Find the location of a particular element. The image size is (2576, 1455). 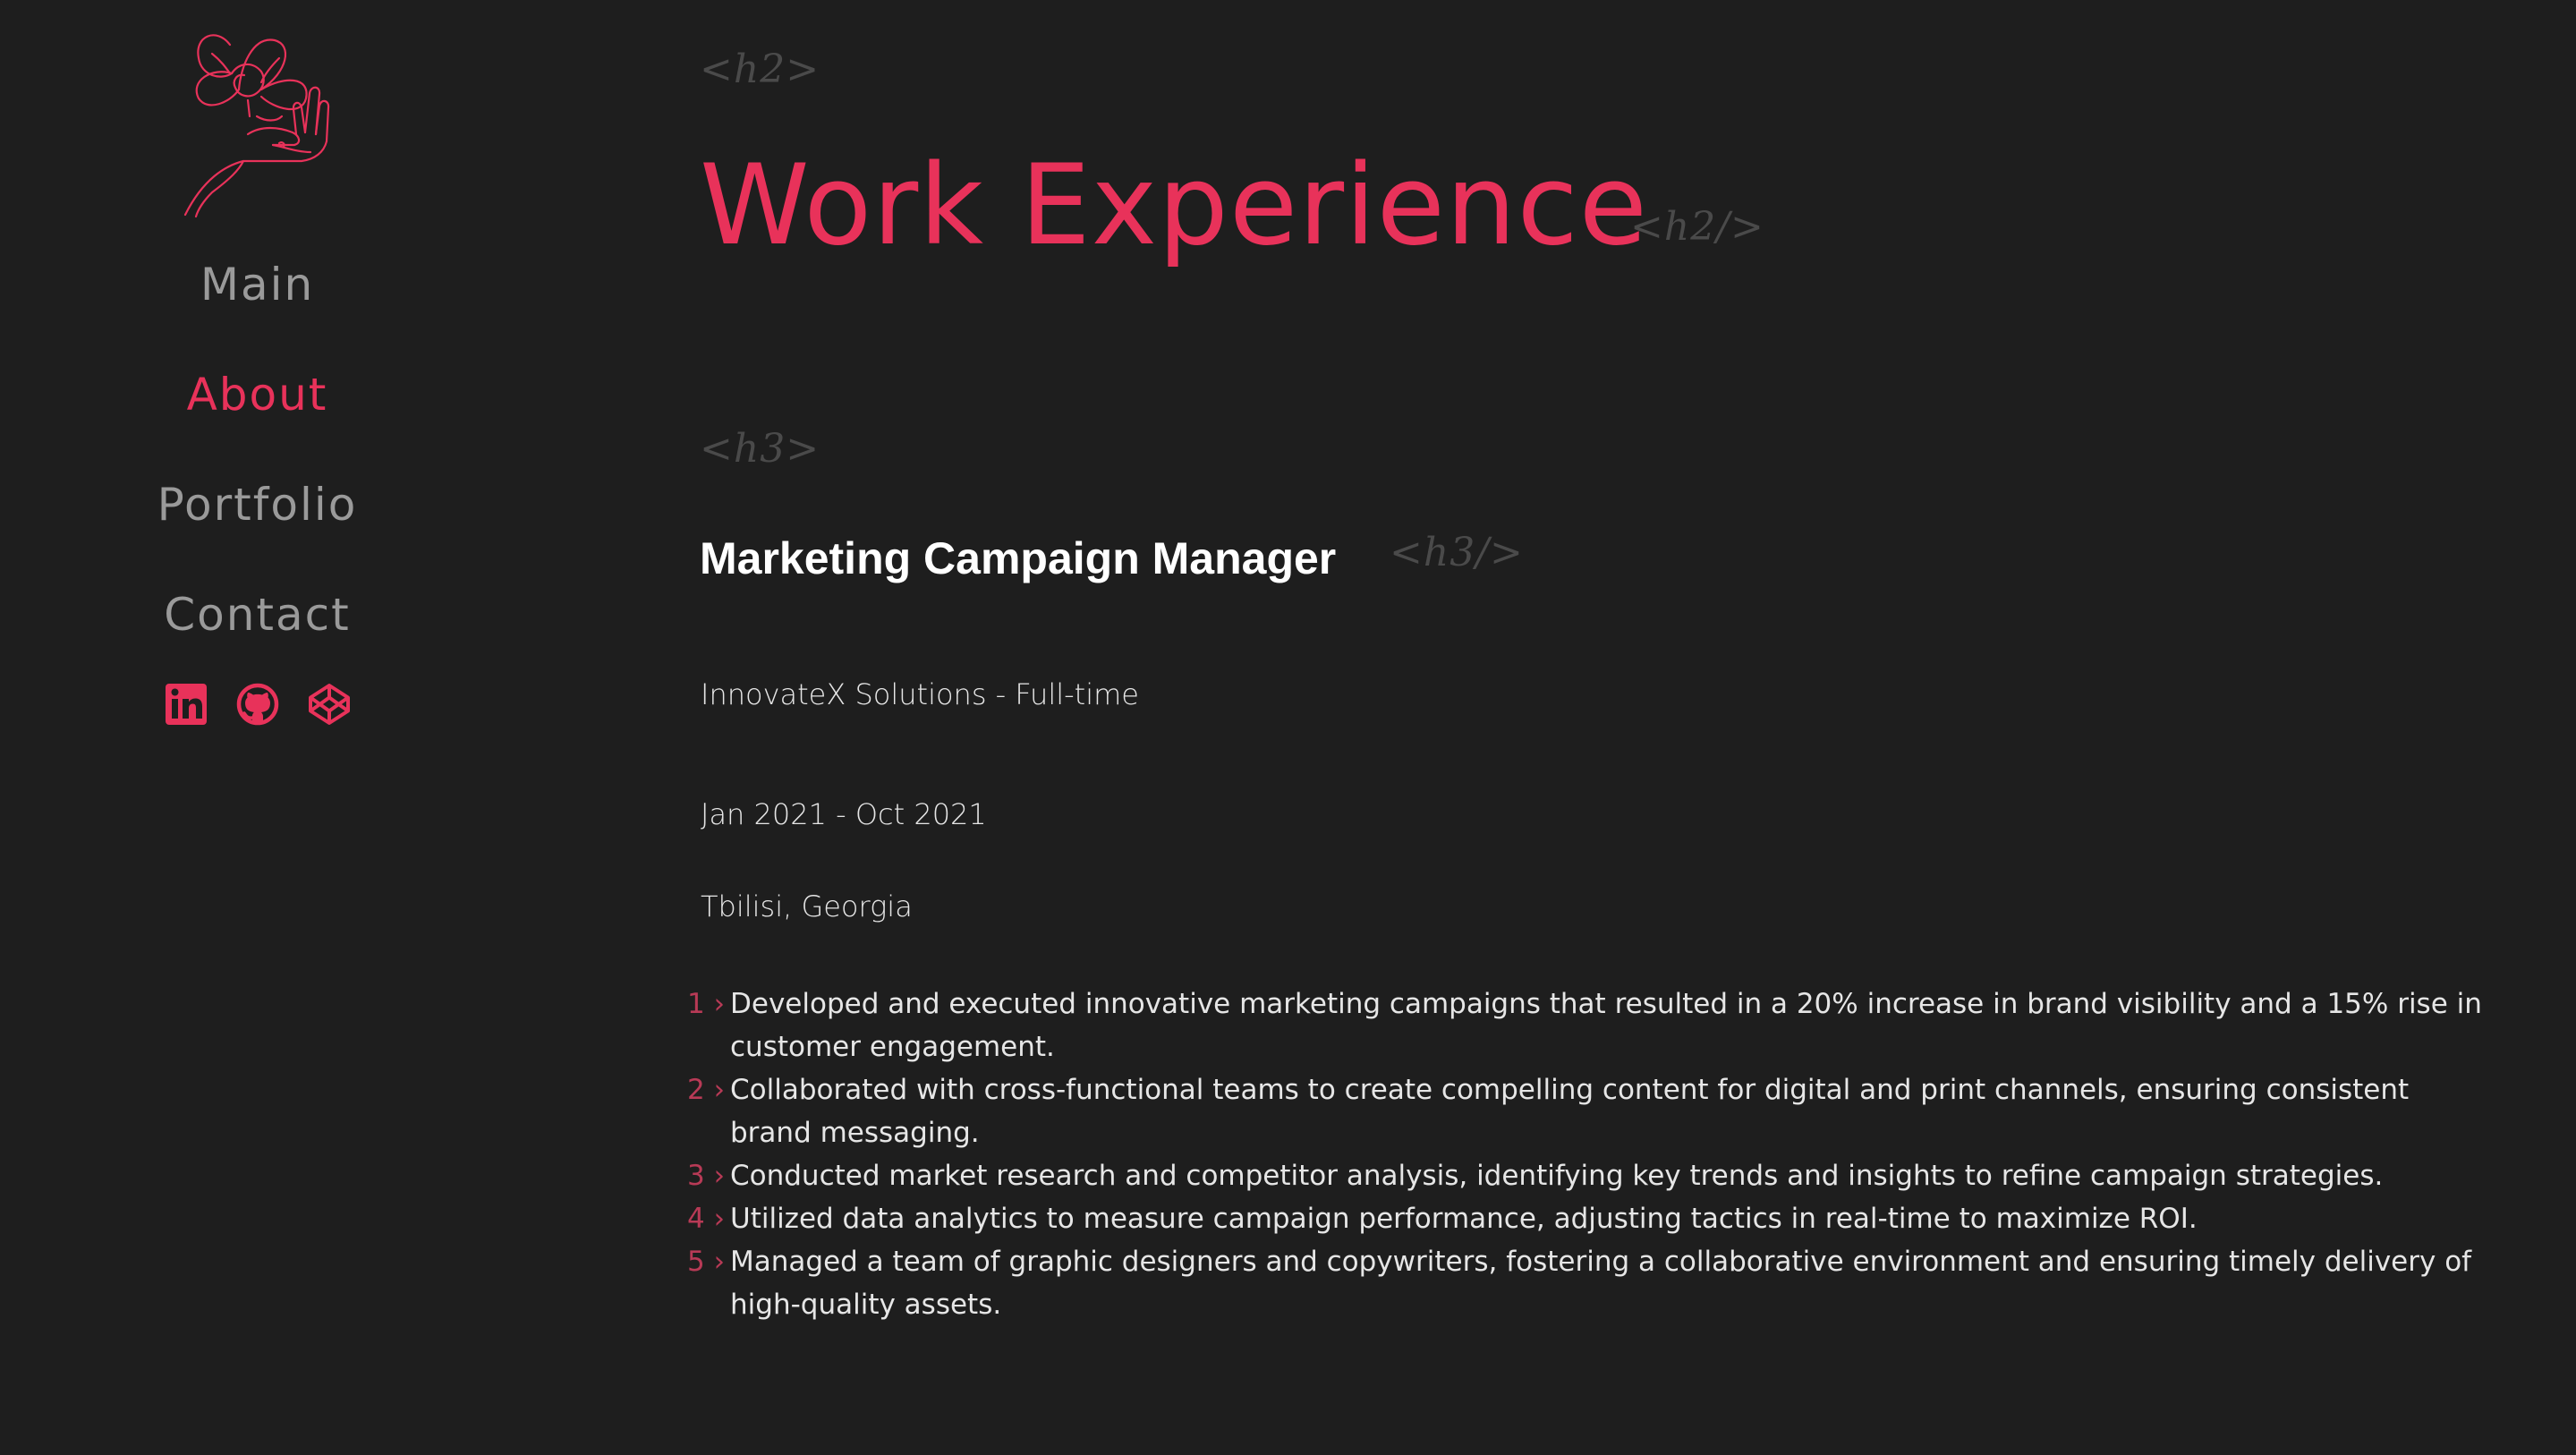

list-item-number: 4 › is located at coordinates (706, 1219).